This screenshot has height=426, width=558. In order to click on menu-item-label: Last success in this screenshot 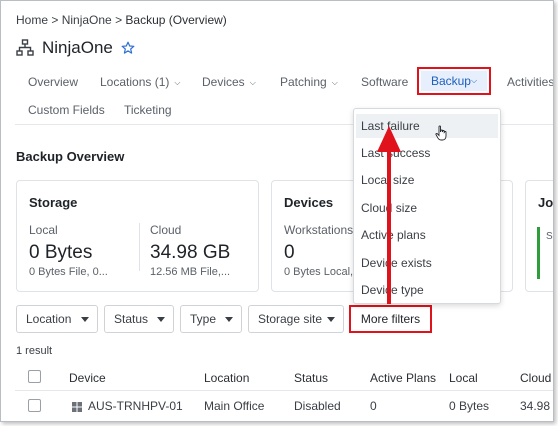, I will do `click(396, 153)`.